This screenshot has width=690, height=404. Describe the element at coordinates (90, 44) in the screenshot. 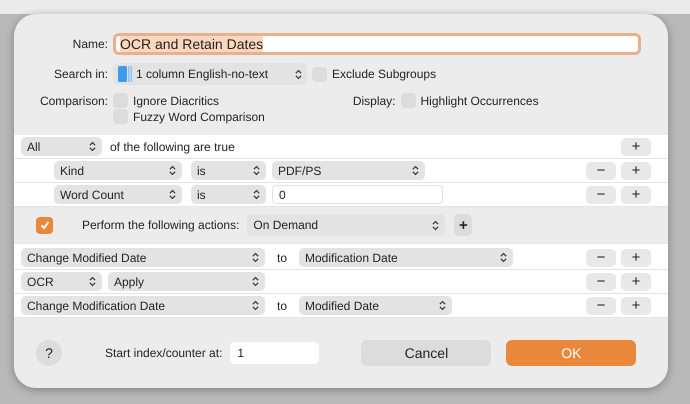

I see `field-label: Name:` at that location.